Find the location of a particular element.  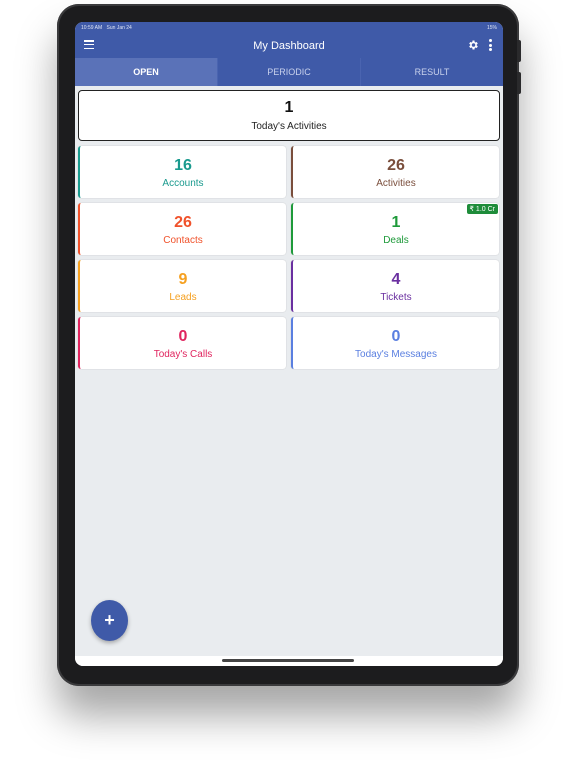

todays-calls-card: 0 Today's Calls is located at coordinates (182, 343).